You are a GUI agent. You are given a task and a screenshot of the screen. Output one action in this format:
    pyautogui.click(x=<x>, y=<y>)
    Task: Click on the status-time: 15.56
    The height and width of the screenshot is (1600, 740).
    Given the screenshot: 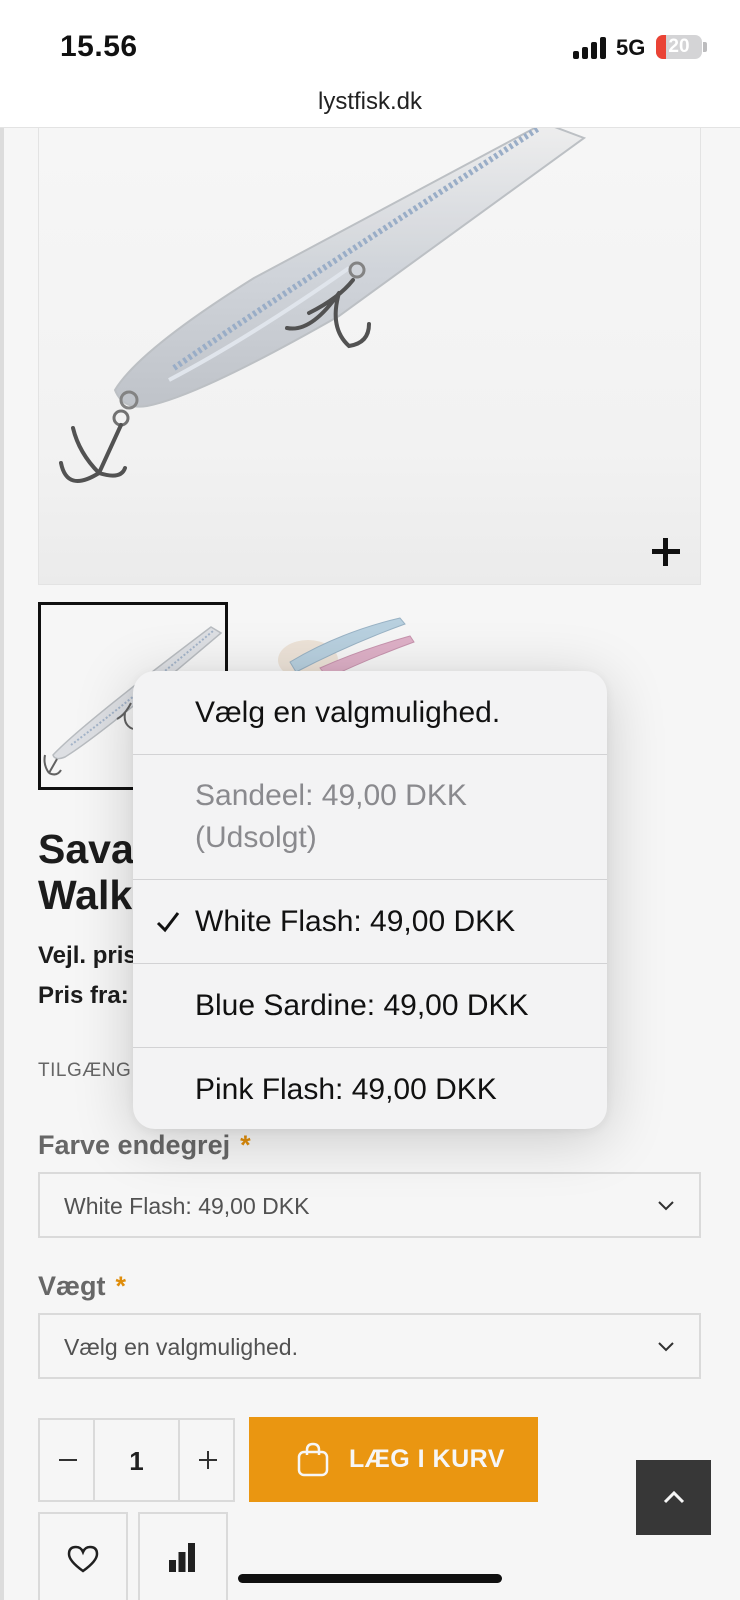 What is the action you would take?
    pyautogui.click(x=99, y=46)
    